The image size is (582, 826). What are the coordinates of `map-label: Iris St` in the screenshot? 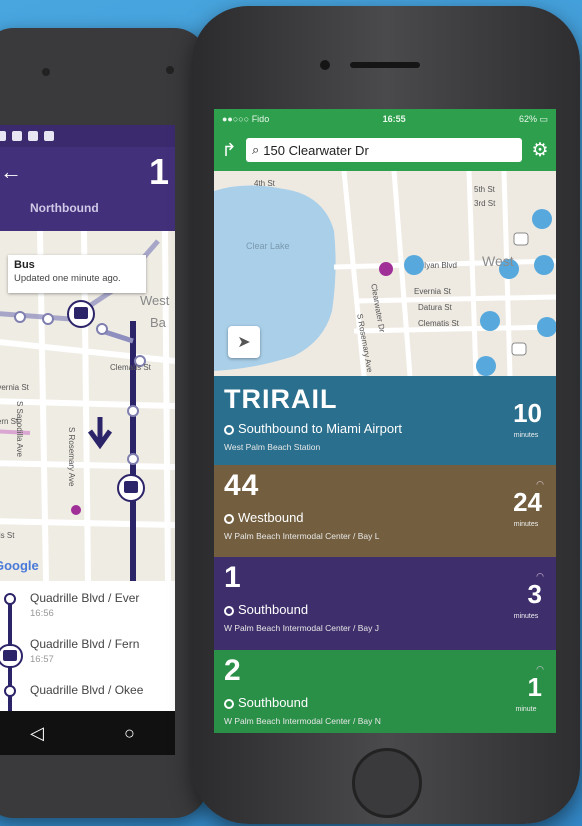 It's located at (7, 535).